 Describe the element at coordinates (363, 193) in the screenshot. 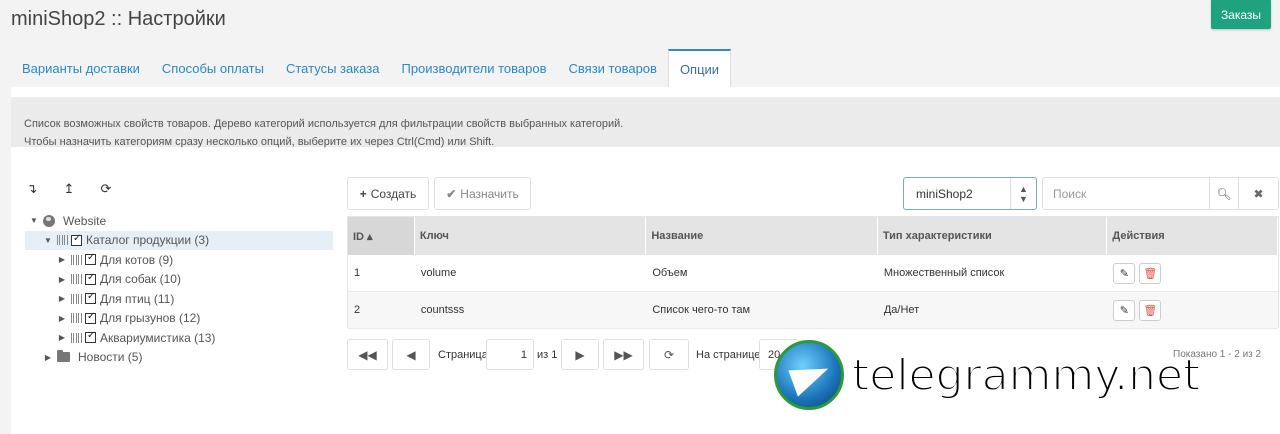

I see `plus-icon: +` at that location.